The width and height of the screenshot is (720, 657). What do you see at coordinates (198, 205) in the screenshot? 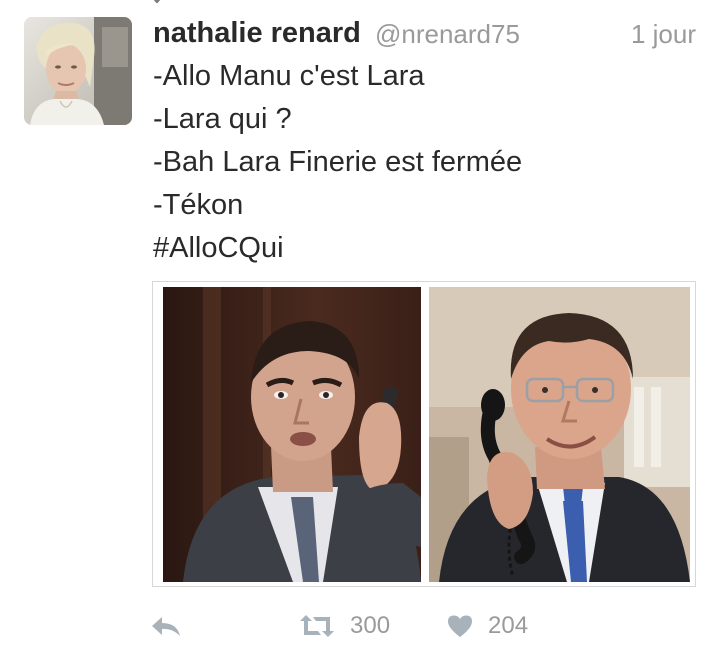
I see `tweet-text-line: -Tékon` at bounding box center [198, 205].